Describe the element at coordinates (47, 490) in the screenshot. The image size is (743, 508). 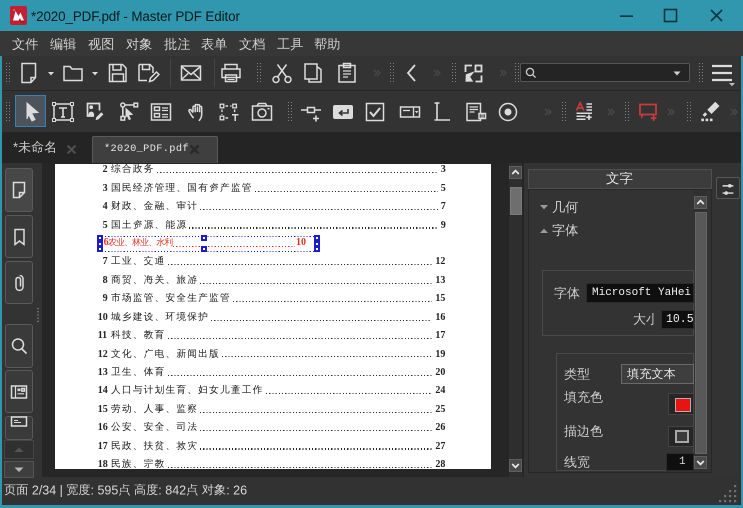
I see `svg-text: 2/34 |` at that location.